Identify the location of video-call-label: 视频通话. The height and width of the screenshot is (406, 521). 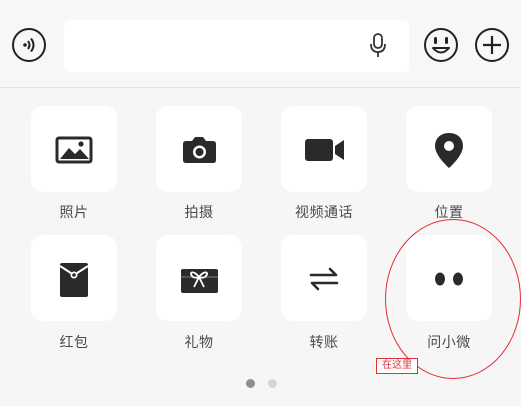
(324, 213).